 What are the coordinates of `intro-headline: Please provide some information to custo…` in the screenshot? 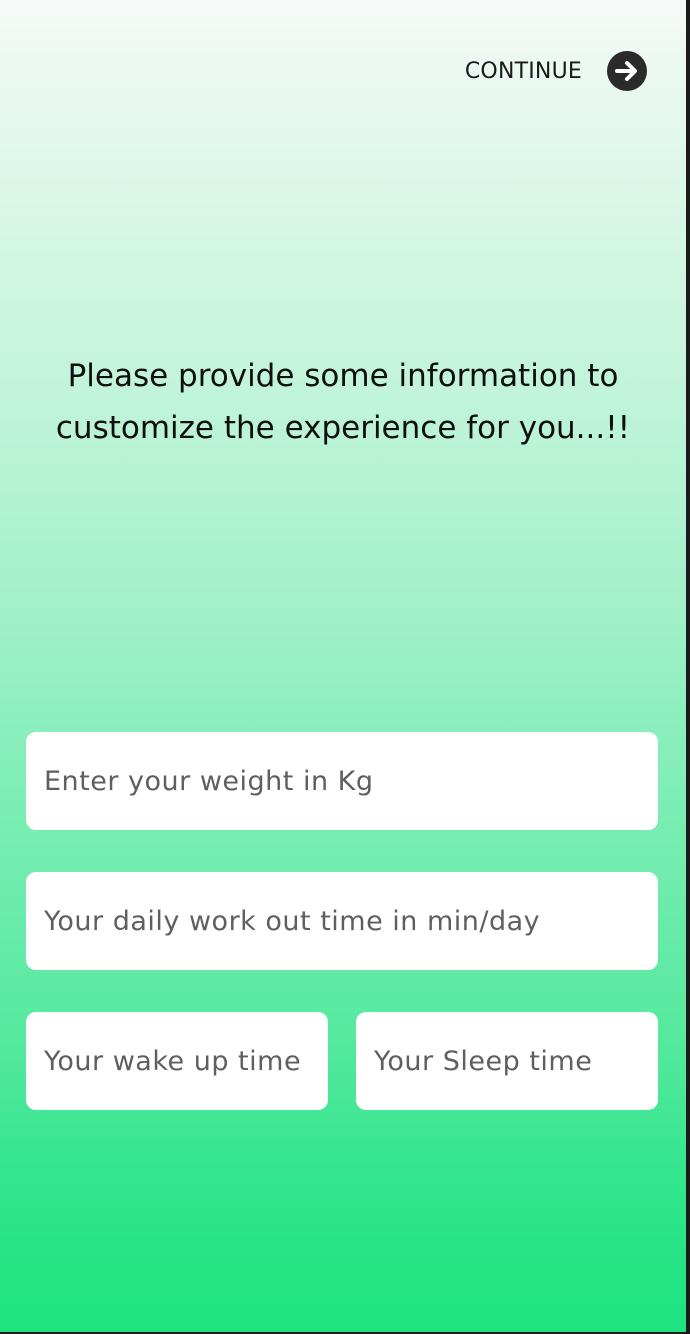 It's located at (343, 402).